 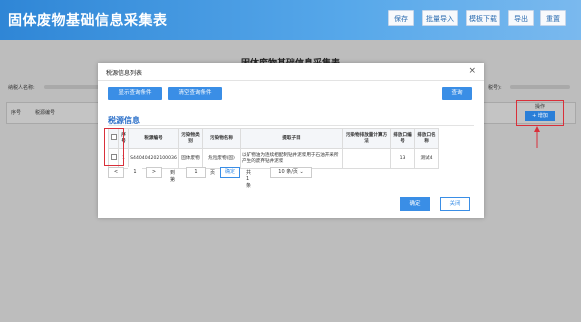 I want to click on th-outlet-no: 排放口编号, so click(x=402, y=138).